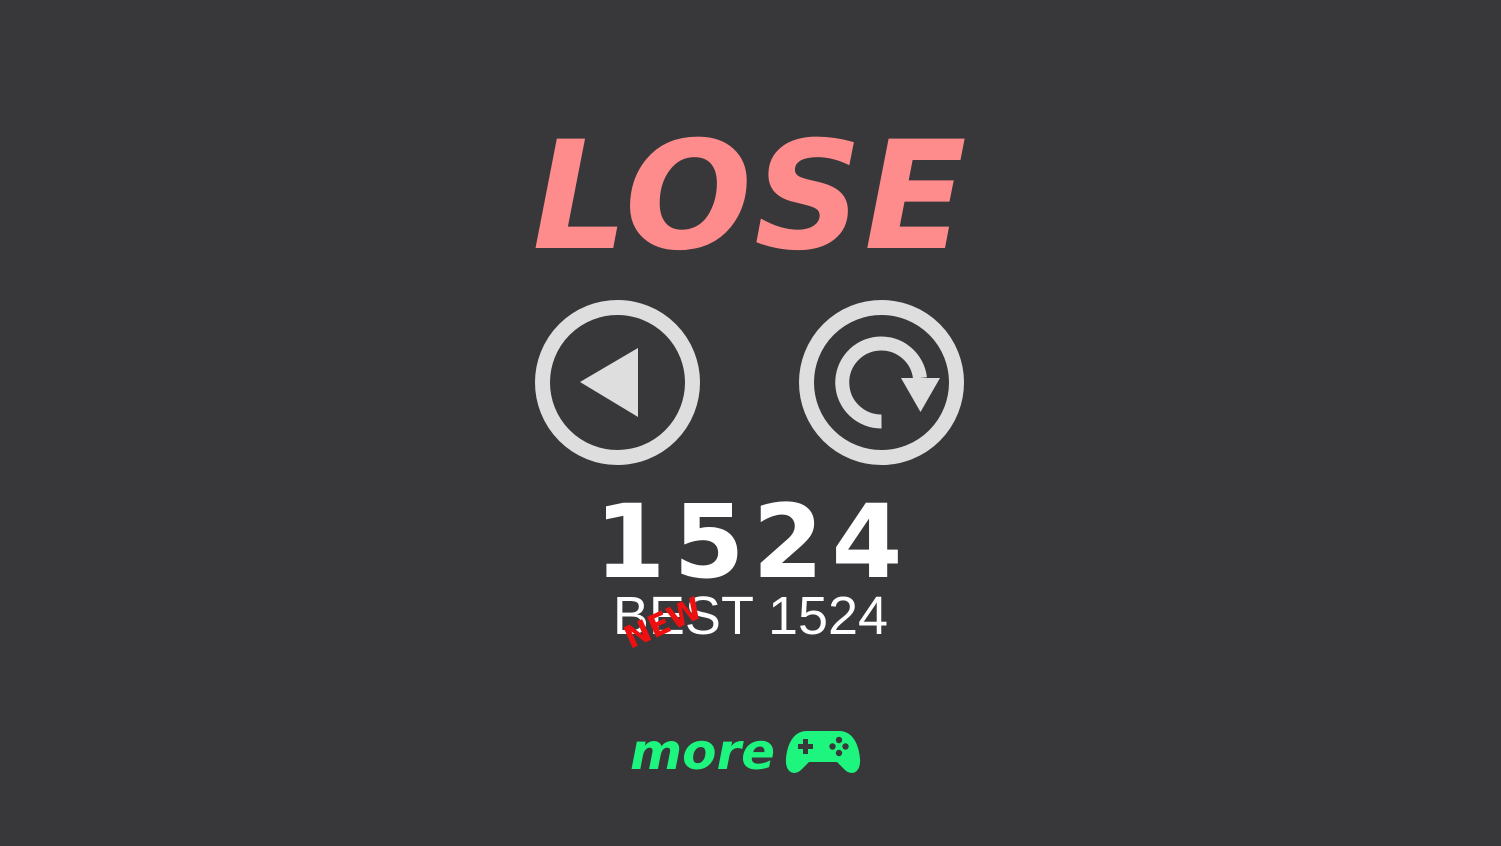  Describe the element at coordinates (752, 542) in the screenshot. I see `score-value: 1524` at that location.